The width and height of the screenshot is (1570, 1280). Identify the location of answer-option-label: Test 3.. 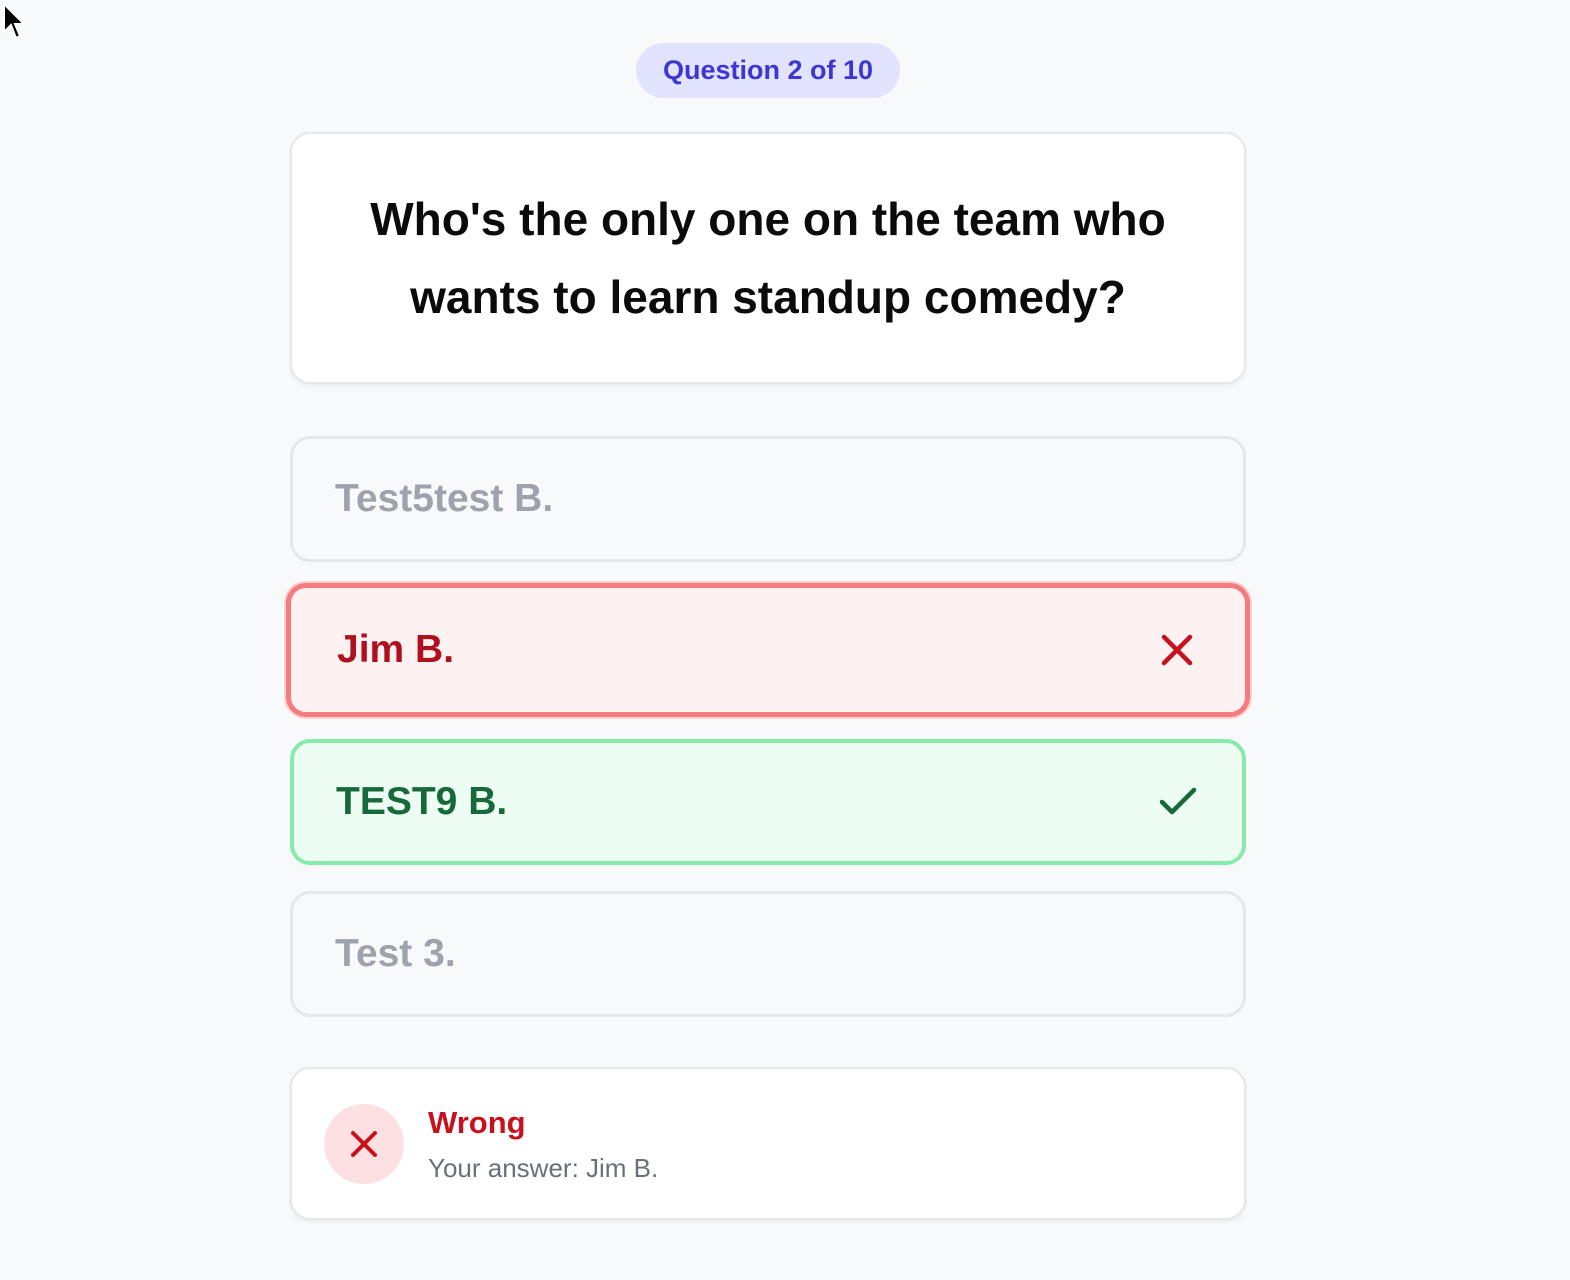
(395, 953).